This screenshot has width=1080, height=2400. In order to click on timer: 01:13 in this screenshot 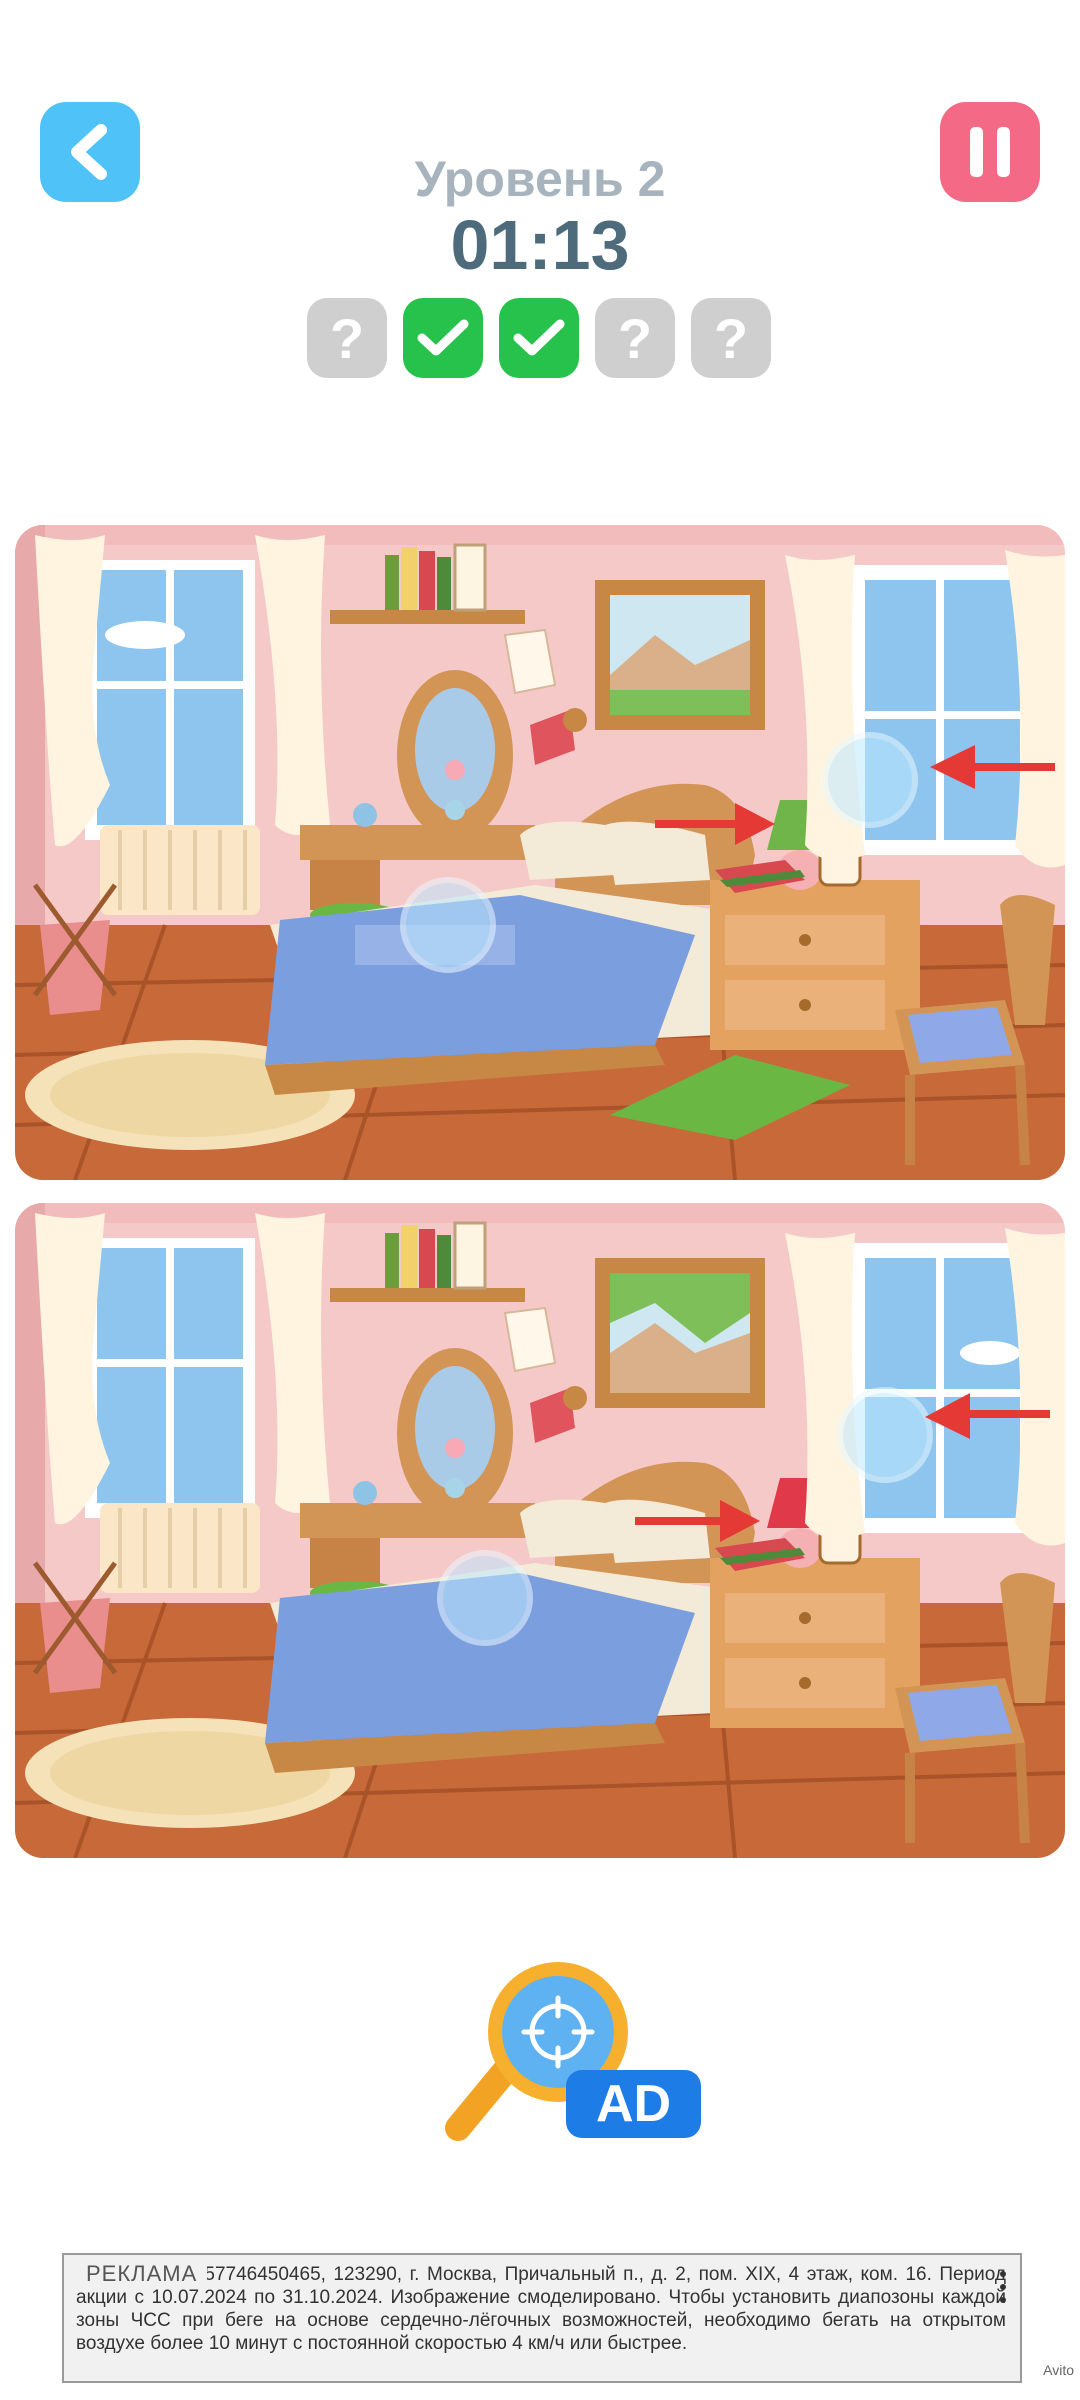, I will do `click(540, 245)`.